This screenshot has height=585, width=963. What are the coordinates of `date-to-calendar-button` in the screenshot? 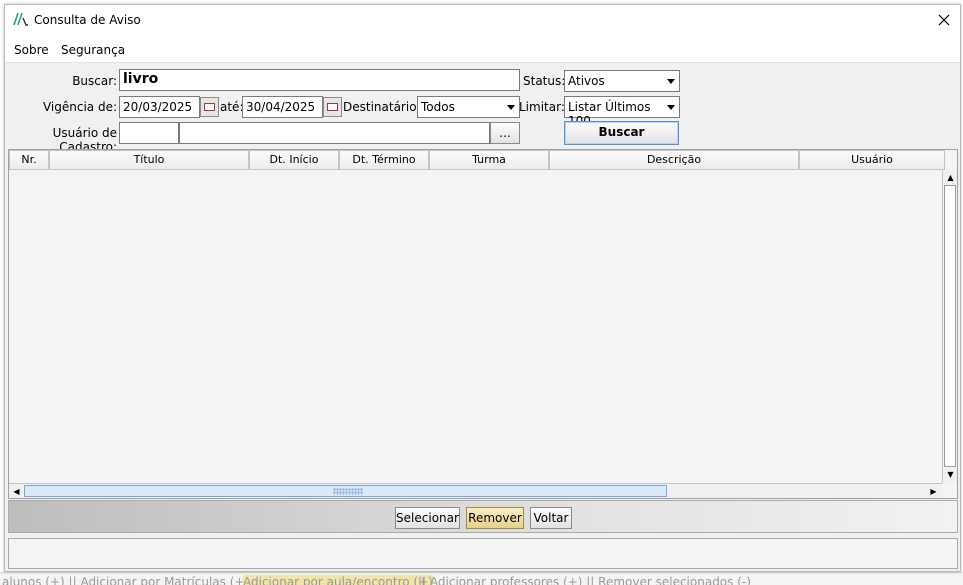 It's located at (332, 107).